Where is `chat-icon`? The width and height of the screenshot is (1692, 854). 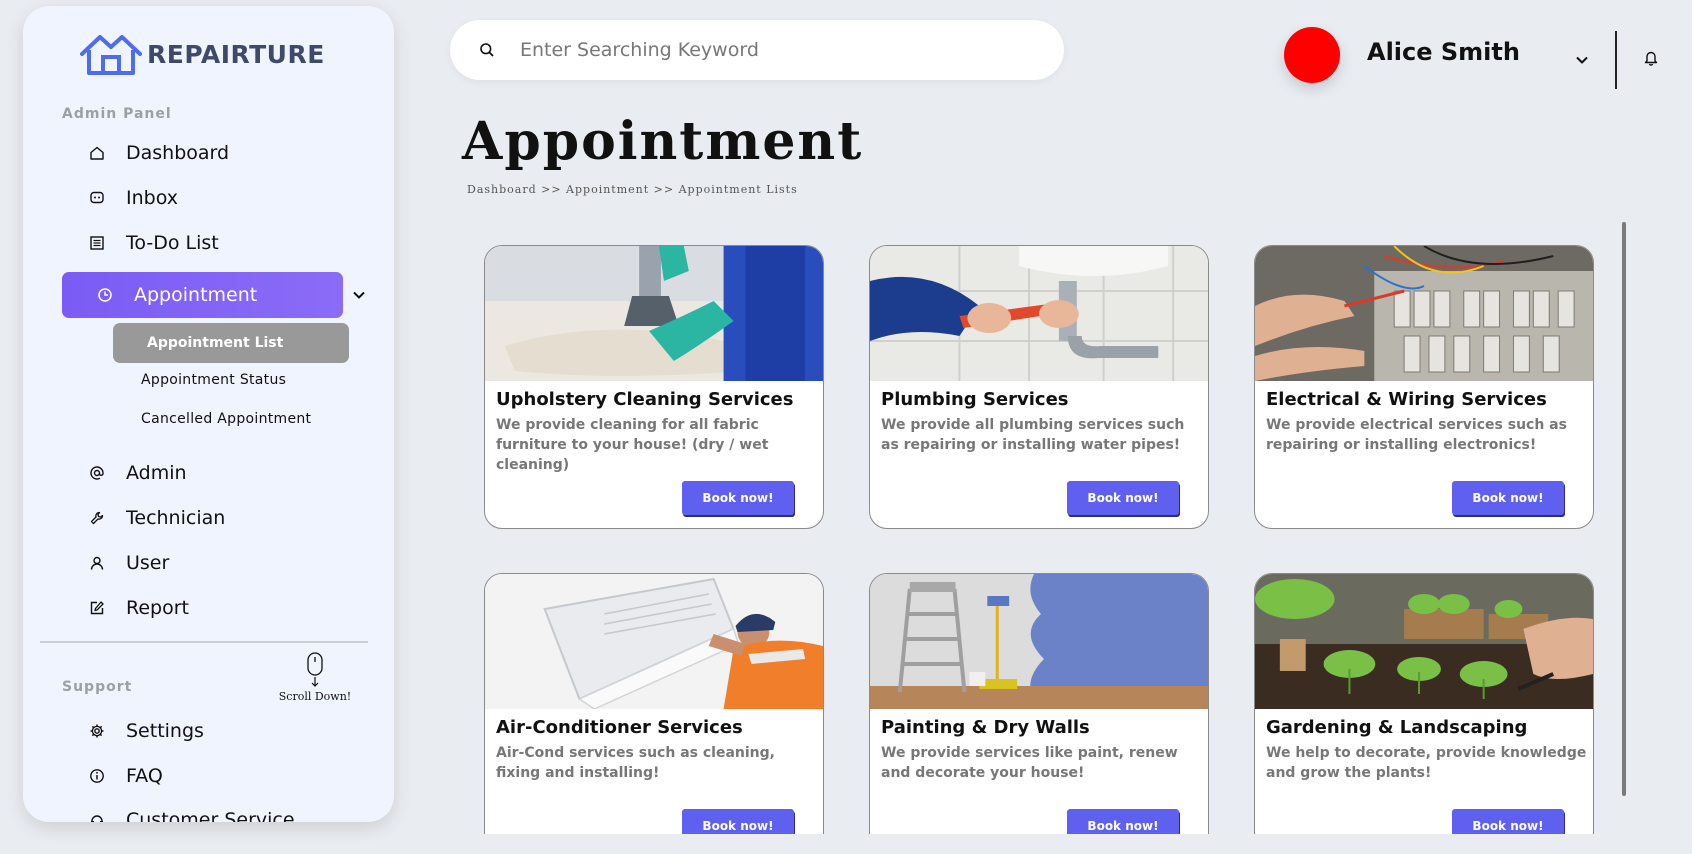
chat-icon is located at coordinates (97, 198).